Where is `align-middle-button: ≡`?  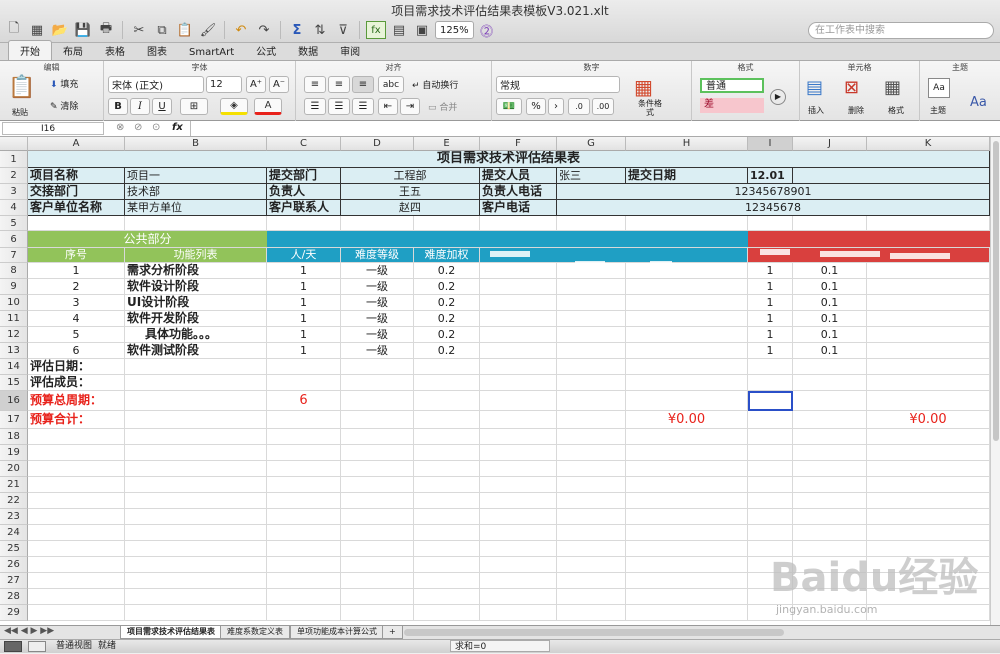 align-middle-button: ≡ is located at coordinates (339, 84).